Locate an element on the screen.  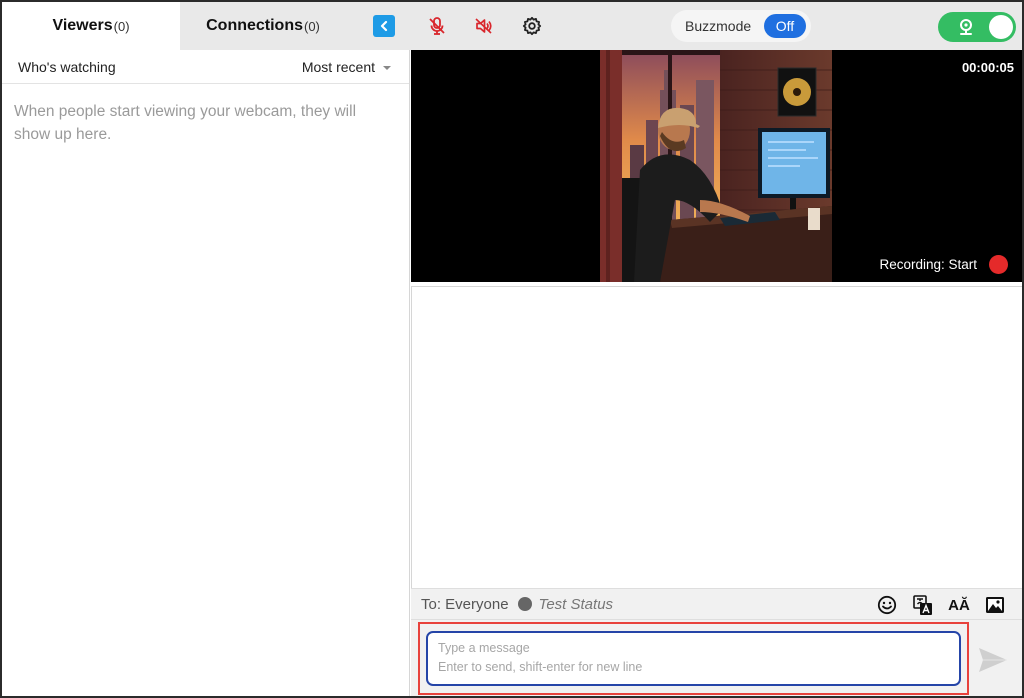
mic-muted-icon is located at coordinates (437, 26).